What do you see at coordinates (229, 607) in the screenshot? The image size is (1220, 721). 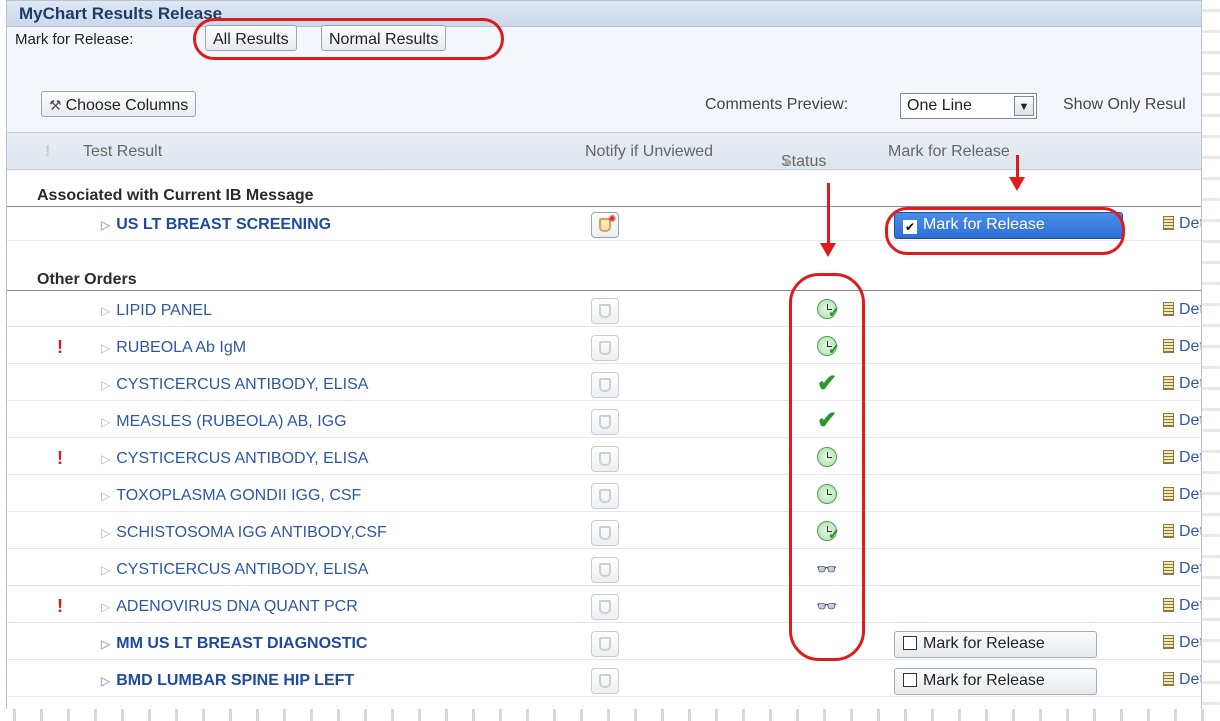 I see `test-result-name: ▷ ADENOVIRUS DNA QUANT PCR` at bounding box center [229, 607].